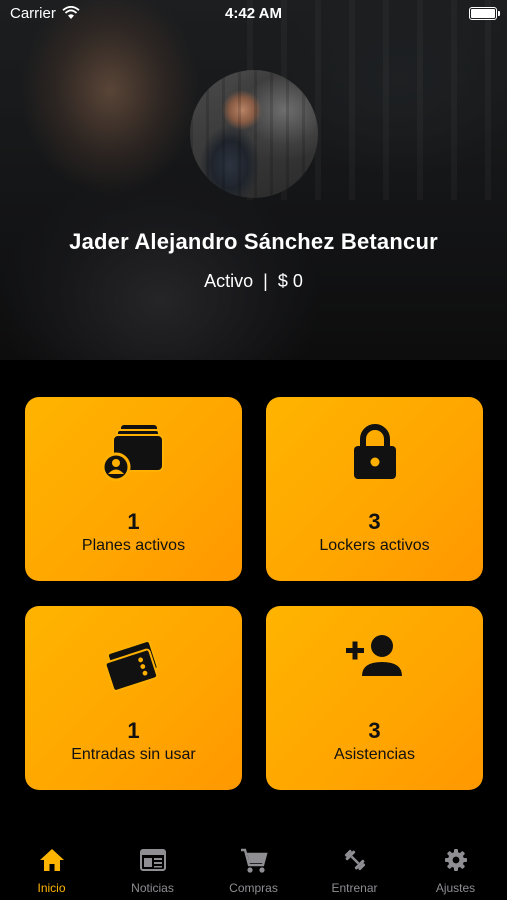  I want to click on tab-entrenar: Entrenar, so click(354, 869).